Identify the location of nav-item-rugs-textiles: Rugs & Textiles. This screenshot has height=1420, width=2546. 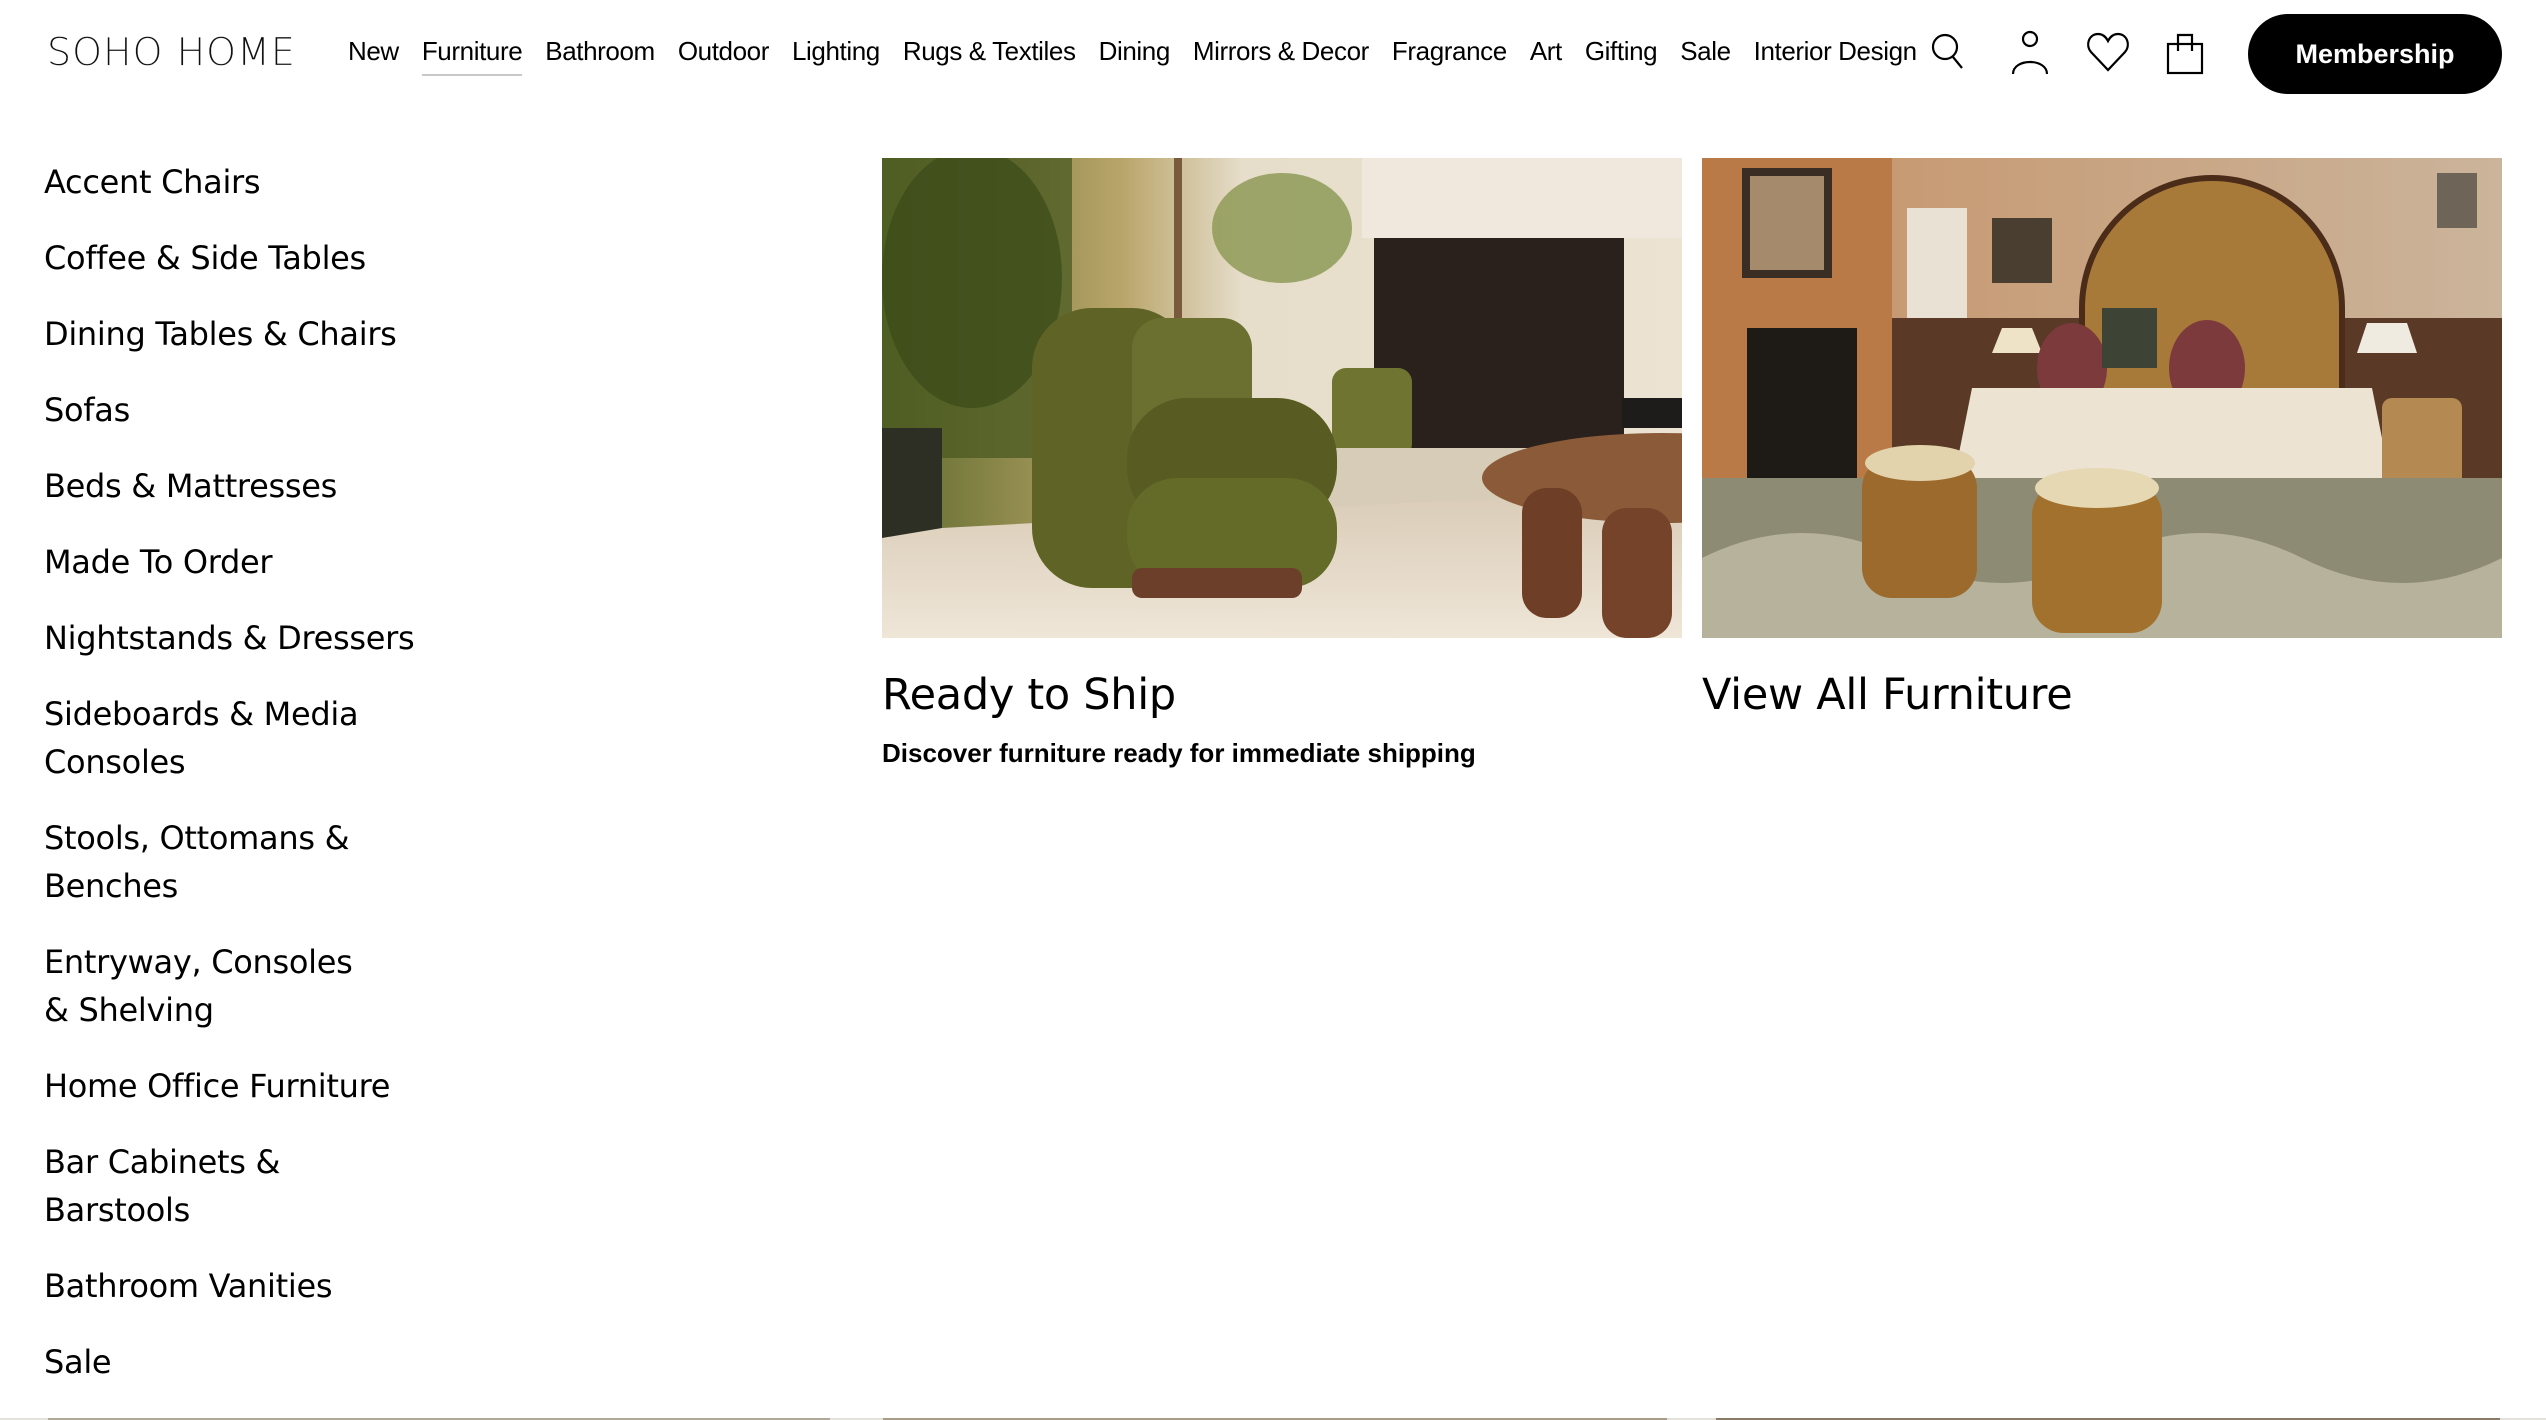
(989, 51).